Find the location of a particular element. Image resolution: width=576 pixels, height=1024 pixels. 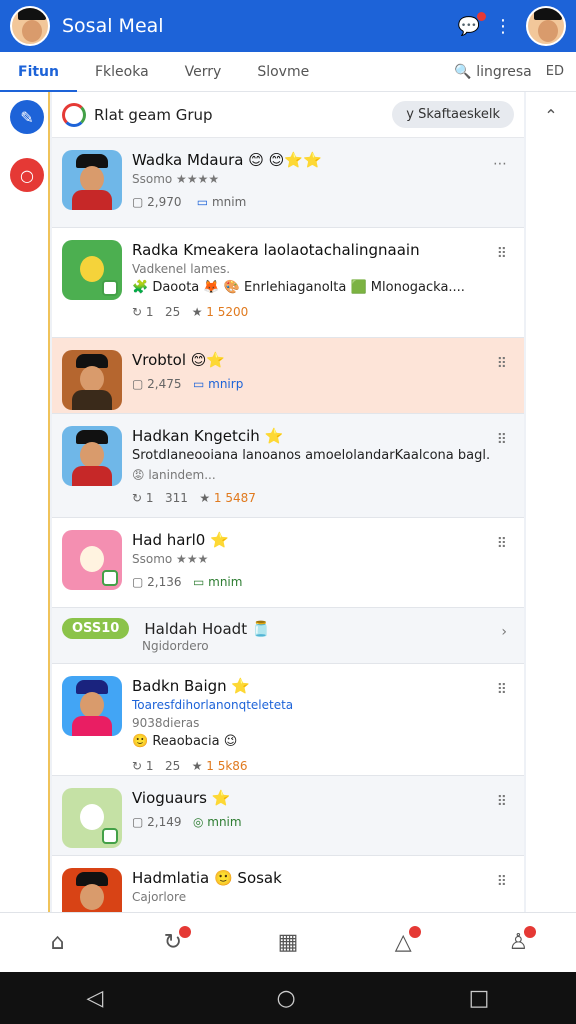

search-button: 🔍 lingresa is located at coordinates (499, 72).